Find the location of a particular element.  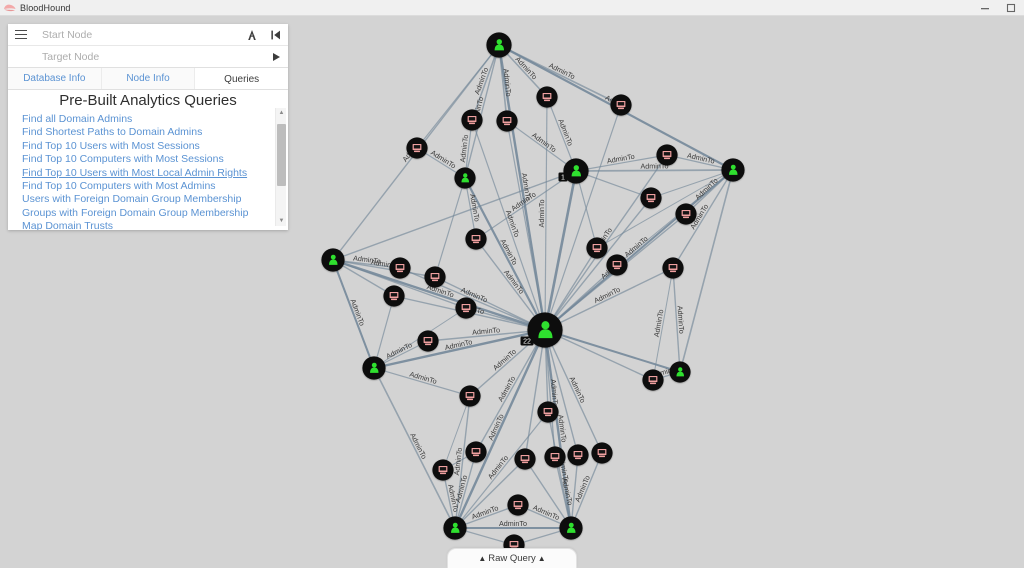

window-title: BloodHound is located at coordinates (45, 7).